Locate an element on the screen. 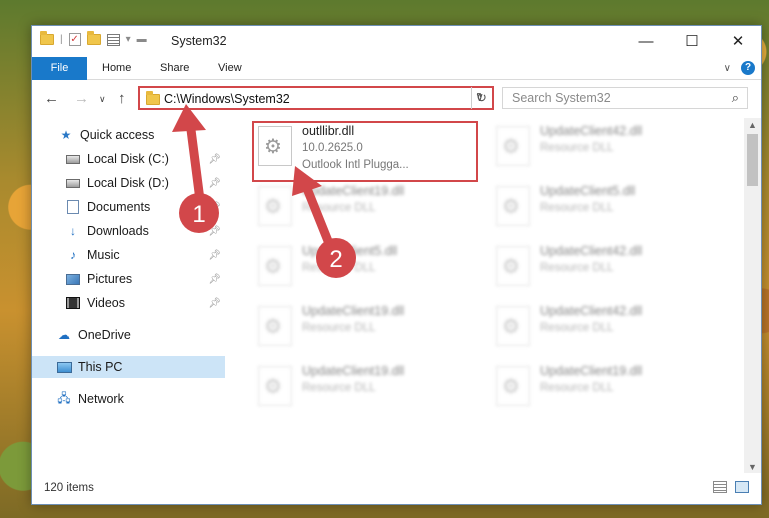  tab-share: Share is located at coordinates (174, 68).